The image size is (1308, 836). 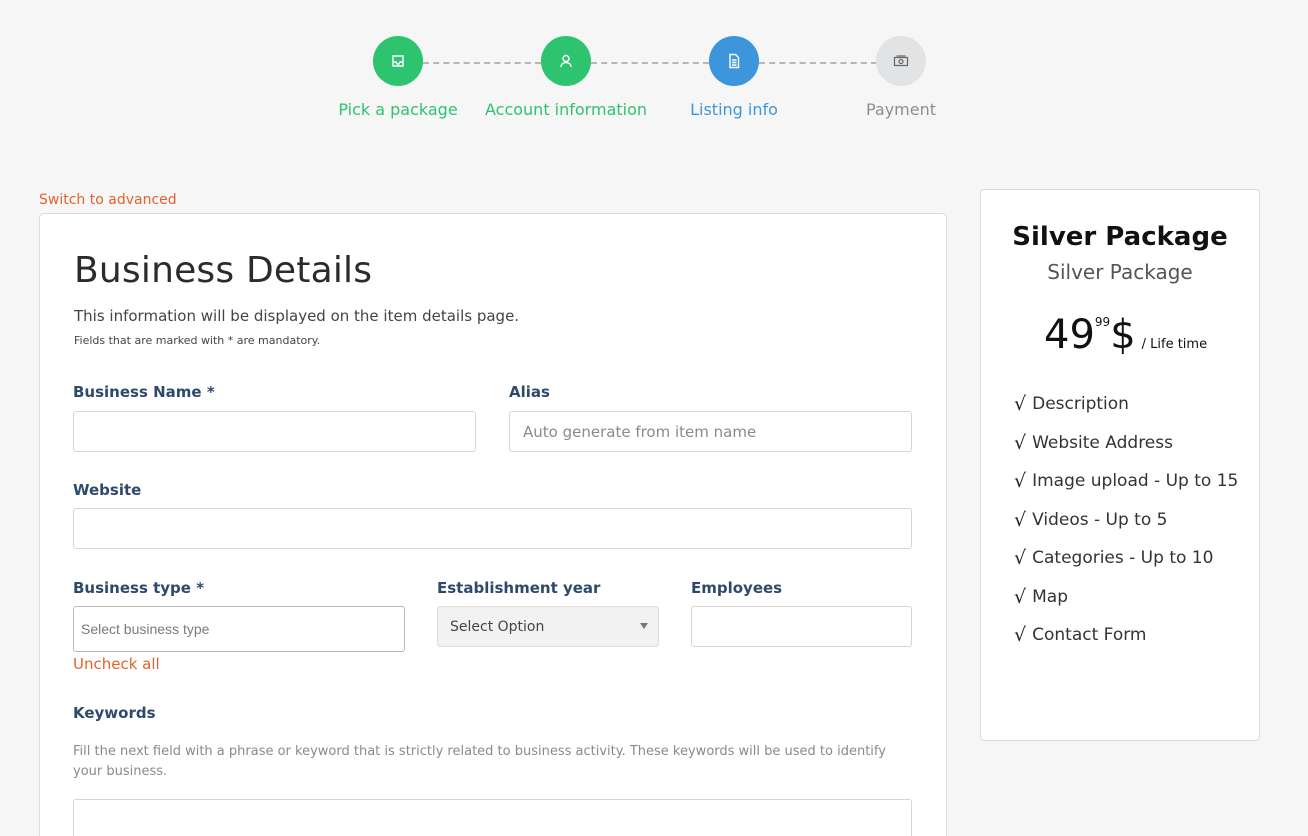 I want to click on feature-item: √ Contact Form, so click(x=1126, y=644).